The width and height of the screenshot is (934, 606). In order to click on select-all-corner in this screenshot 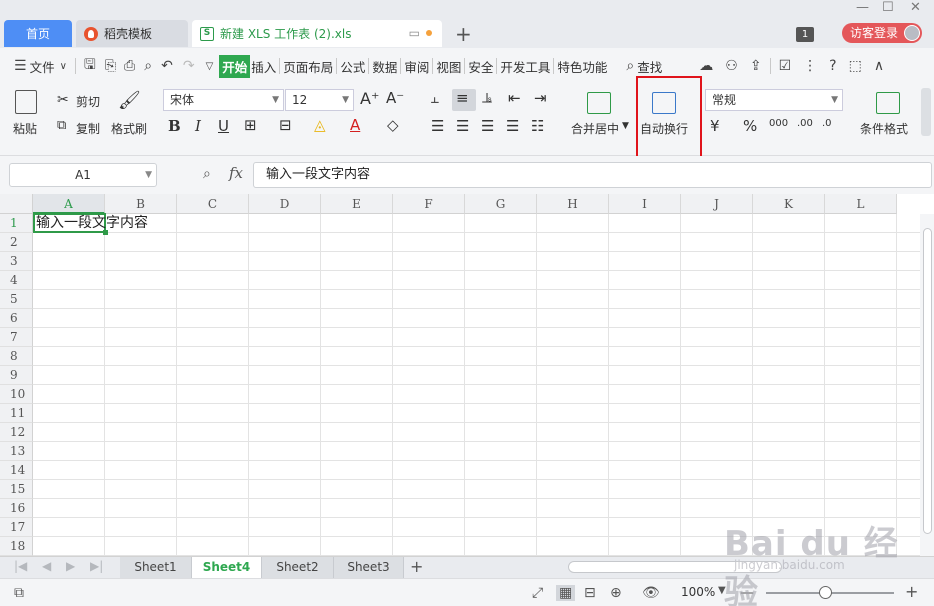, I will do `click(16, 204)`.